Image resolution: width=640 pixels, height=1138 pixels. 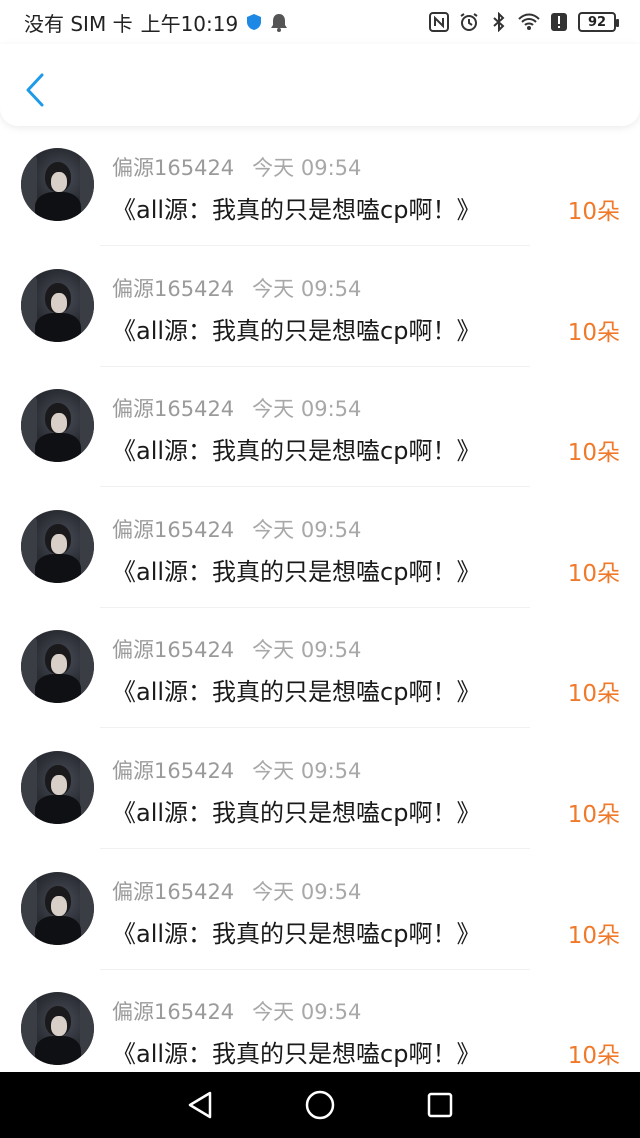 I want to click on recents-square-icon, so click(x=440, y=1105).